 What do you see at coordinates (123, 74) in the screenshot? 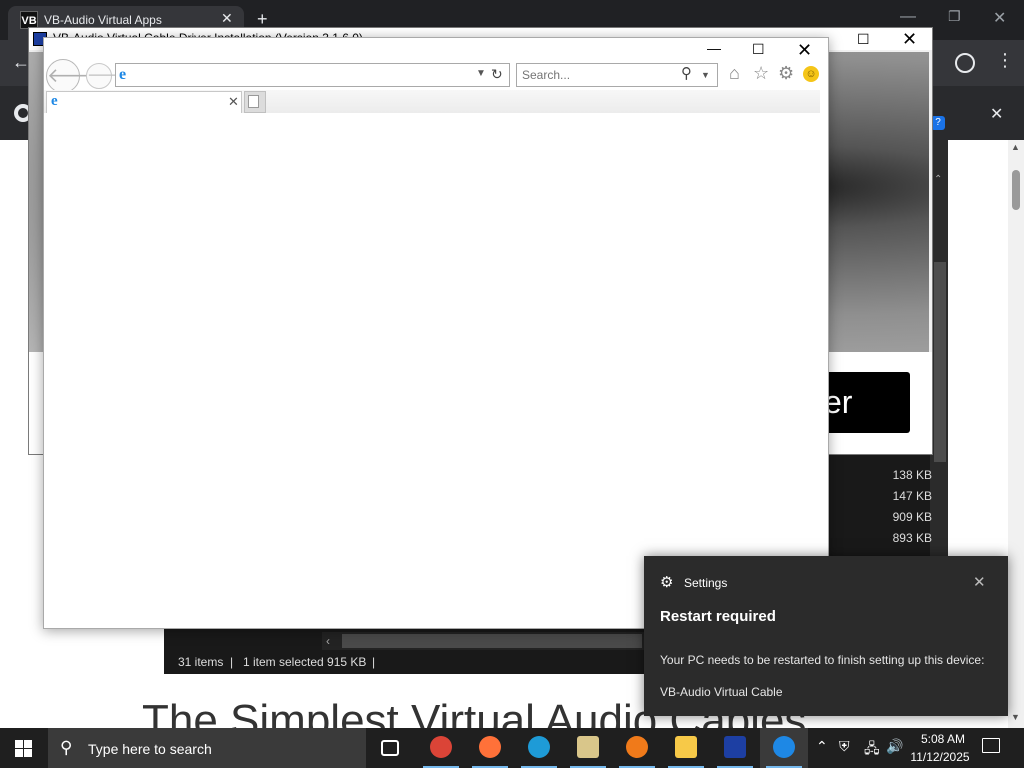
I see `ie-page-icon: e` at bounding box center [123, 74].